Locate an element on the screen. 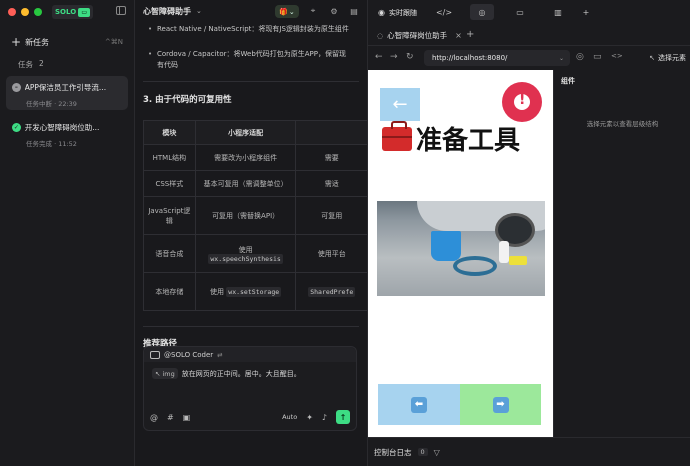 This screenshot has height=466, width=690. terminal-tab: ▭ is located at coordinates (520, 12).